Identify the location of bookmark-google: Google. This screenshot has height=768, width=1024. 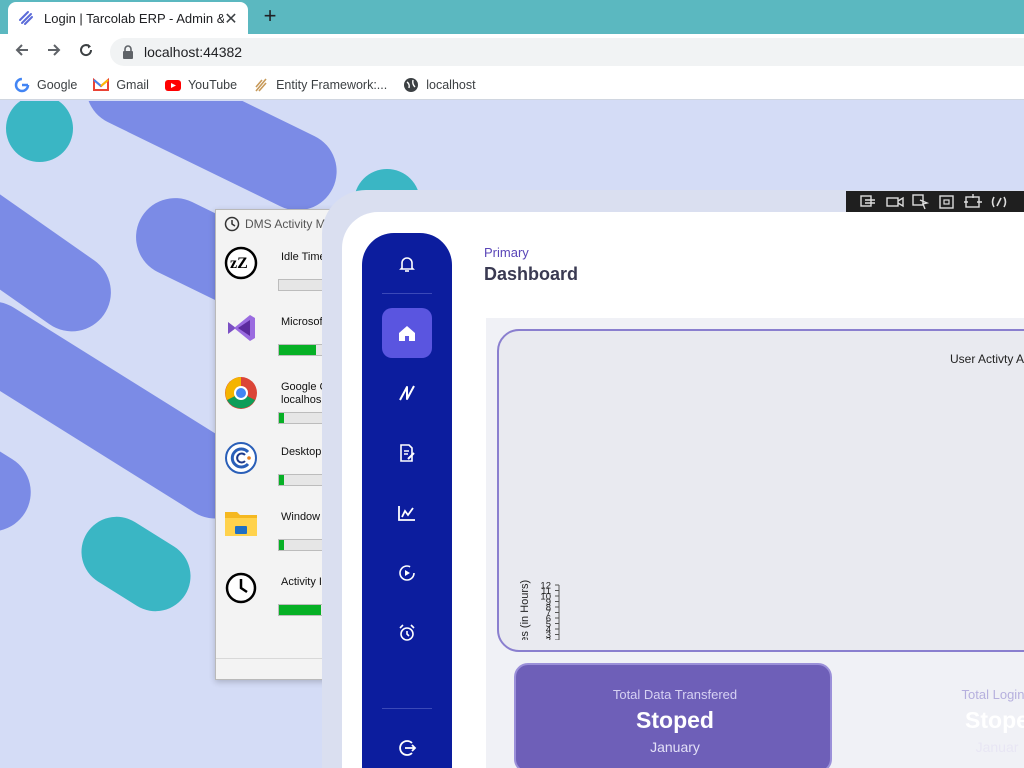
(45, 85).